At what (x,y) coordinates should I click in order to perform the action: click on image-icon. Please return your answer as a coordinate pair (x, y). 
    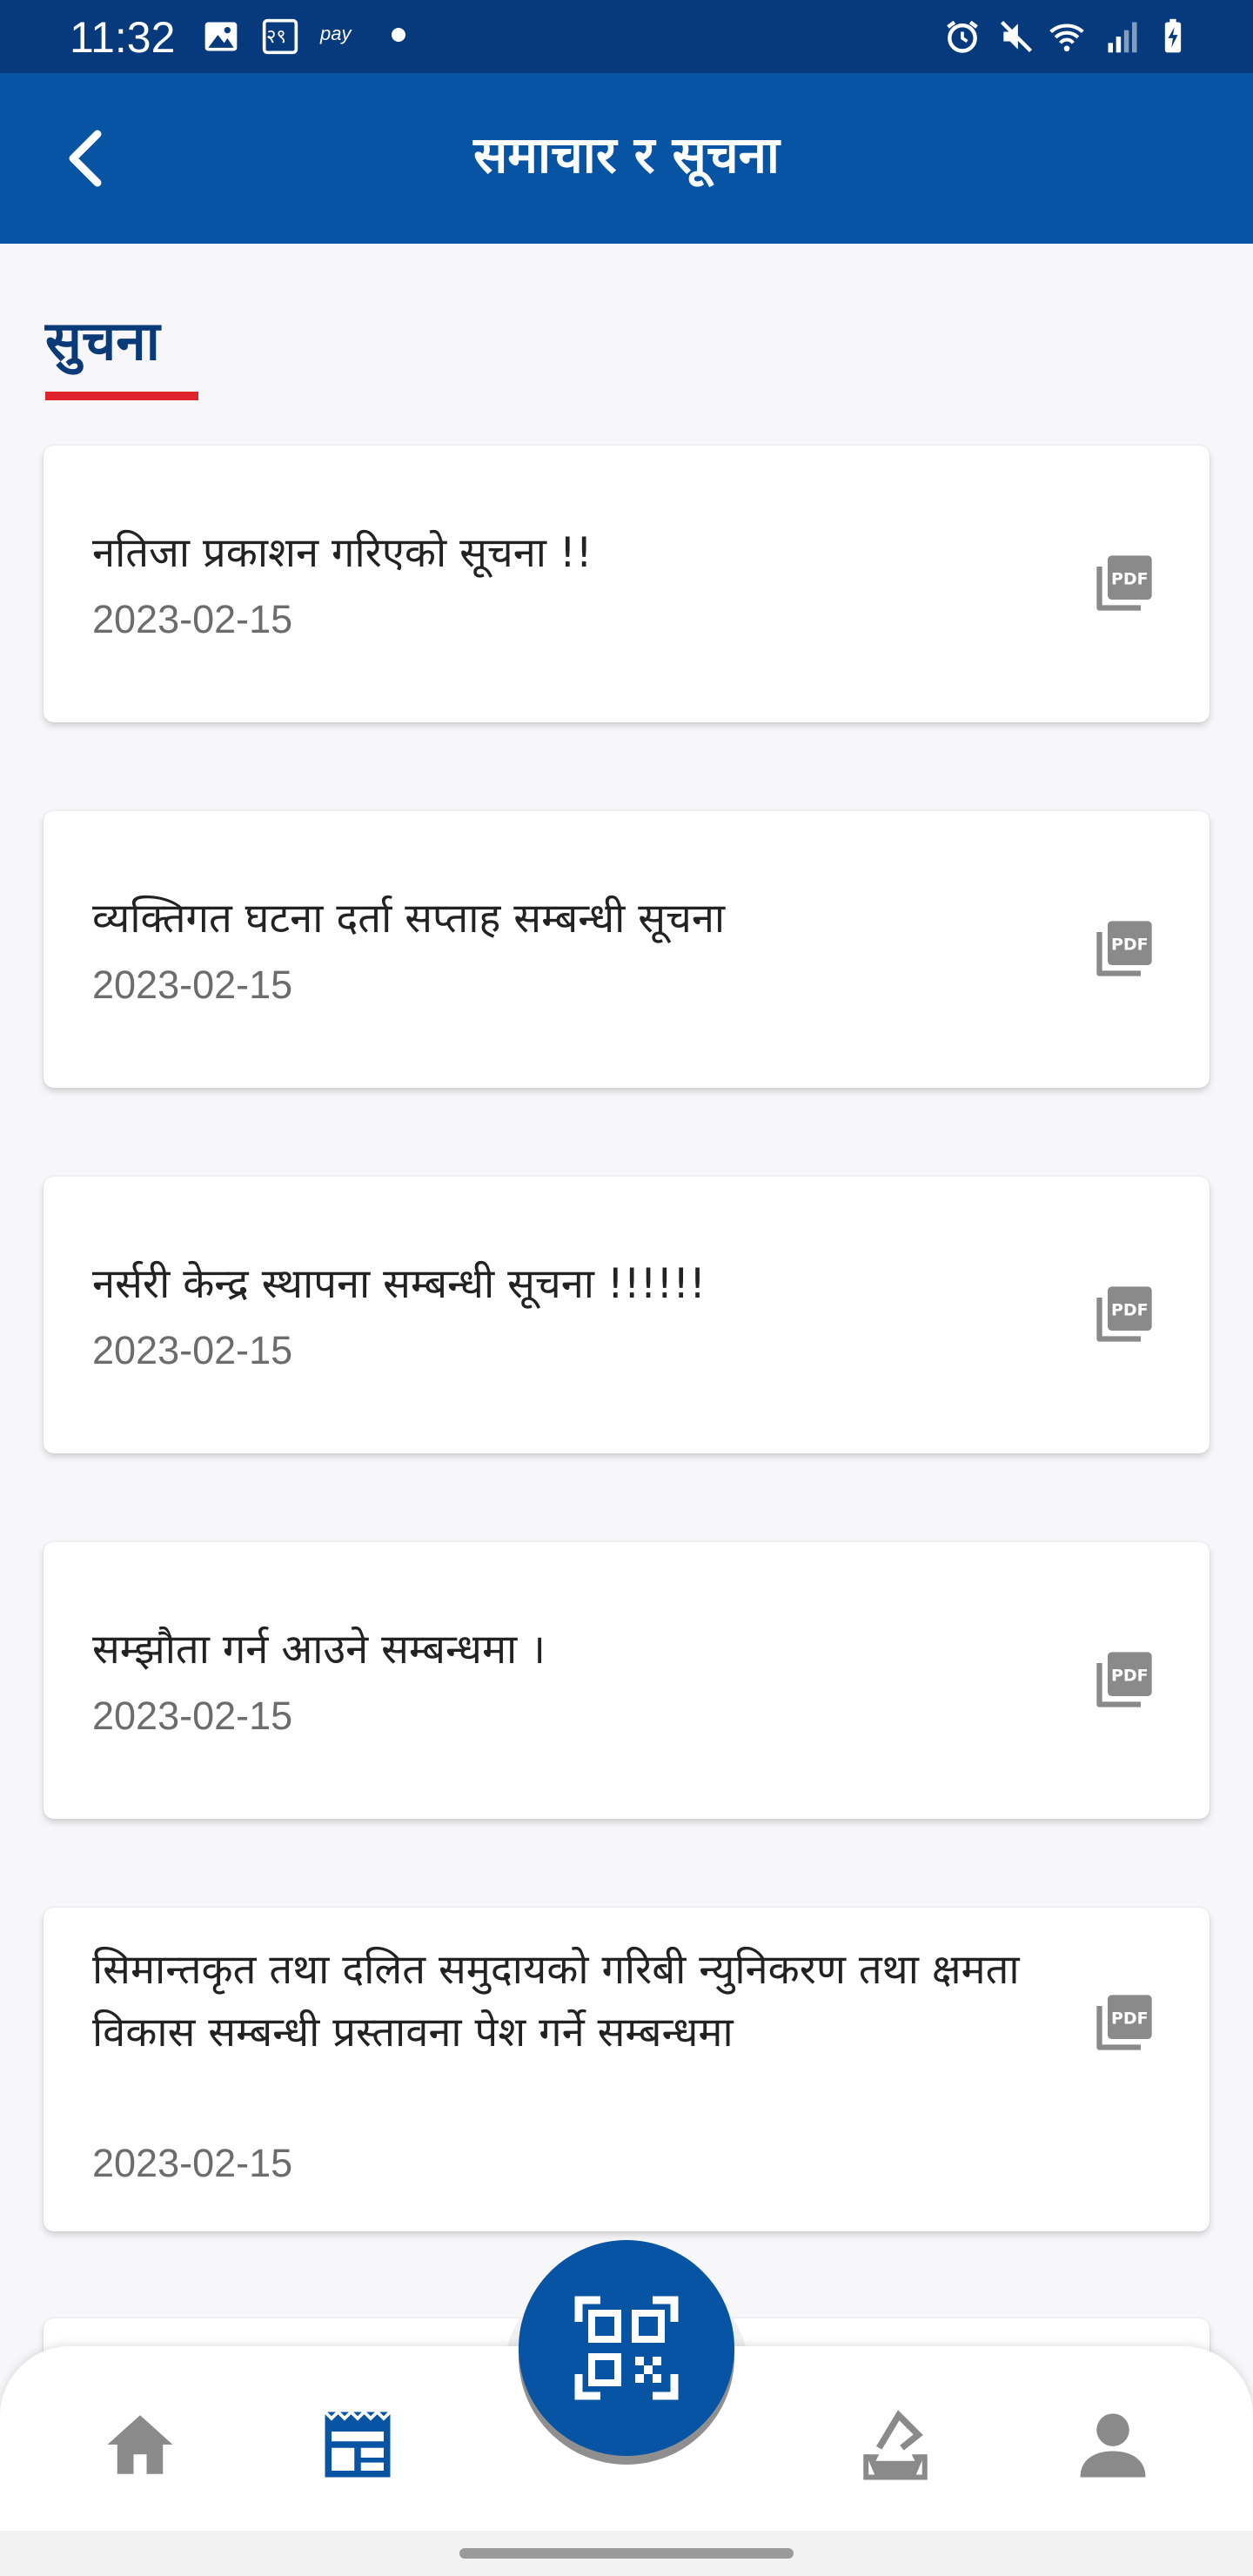
    Looking at the image, I should click on (221, 37).